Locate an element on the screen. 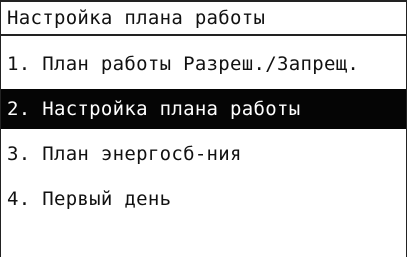 The image size is (407, 257). menu-item-label: 3. План энергосб-ния is located at coordinates (124, 154).